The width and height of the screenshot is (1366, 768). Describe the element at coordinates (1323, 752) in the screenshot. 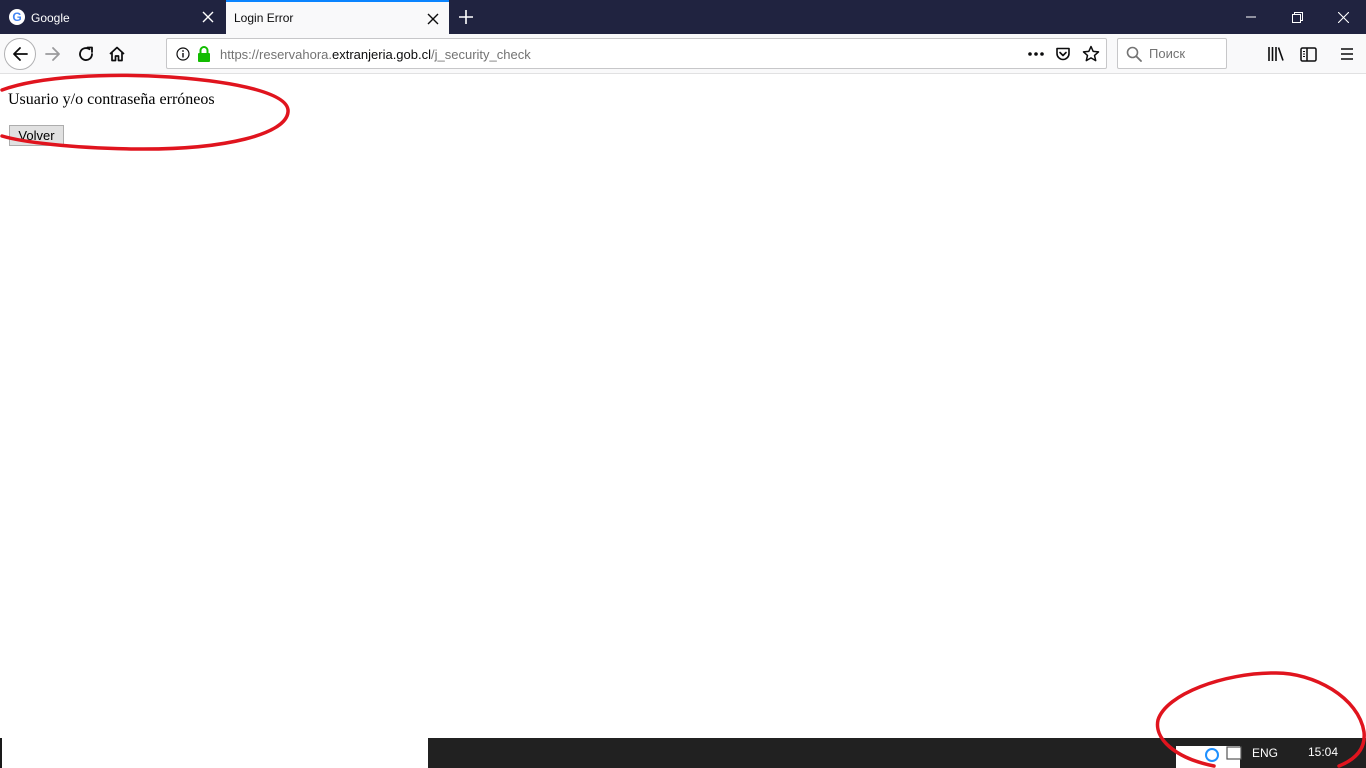

I see `clock: 15:04` at that location.